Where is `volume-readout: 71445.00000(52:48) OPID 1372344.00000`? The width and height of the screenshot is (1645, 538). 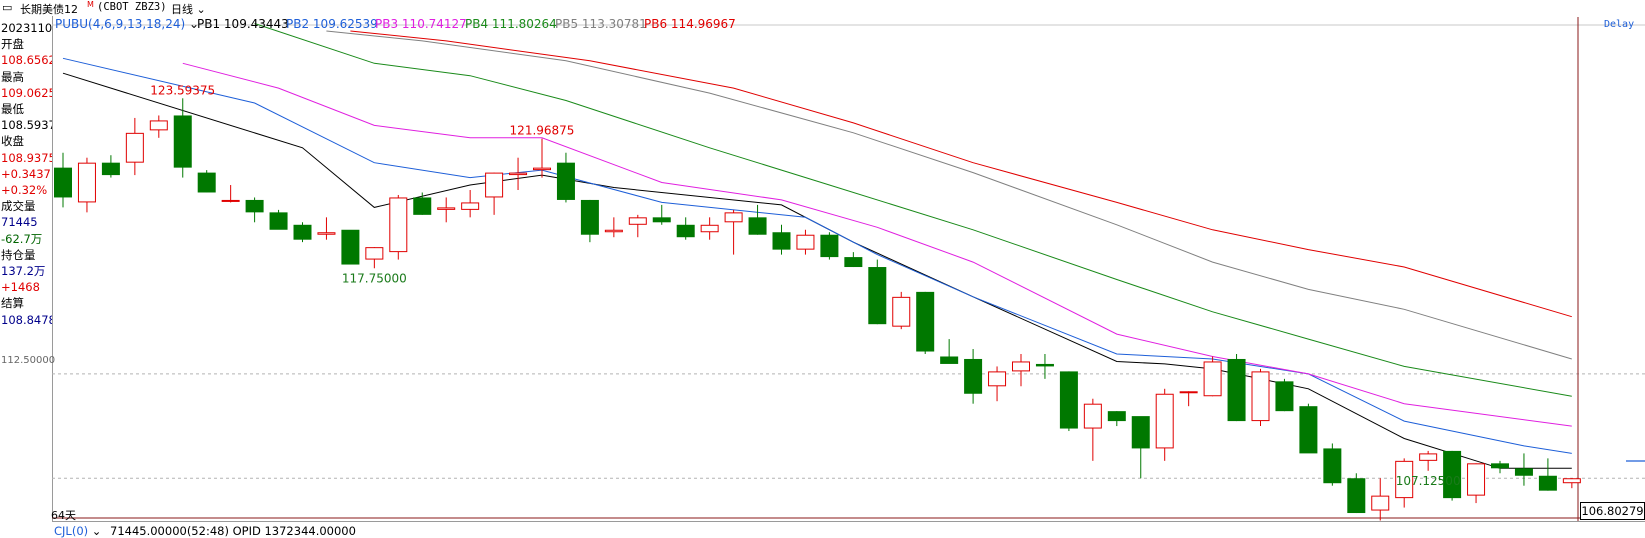
volume-readout: 71445.00000(52:48) OPID 1372344.00000 is located at coordinates (233, 531).